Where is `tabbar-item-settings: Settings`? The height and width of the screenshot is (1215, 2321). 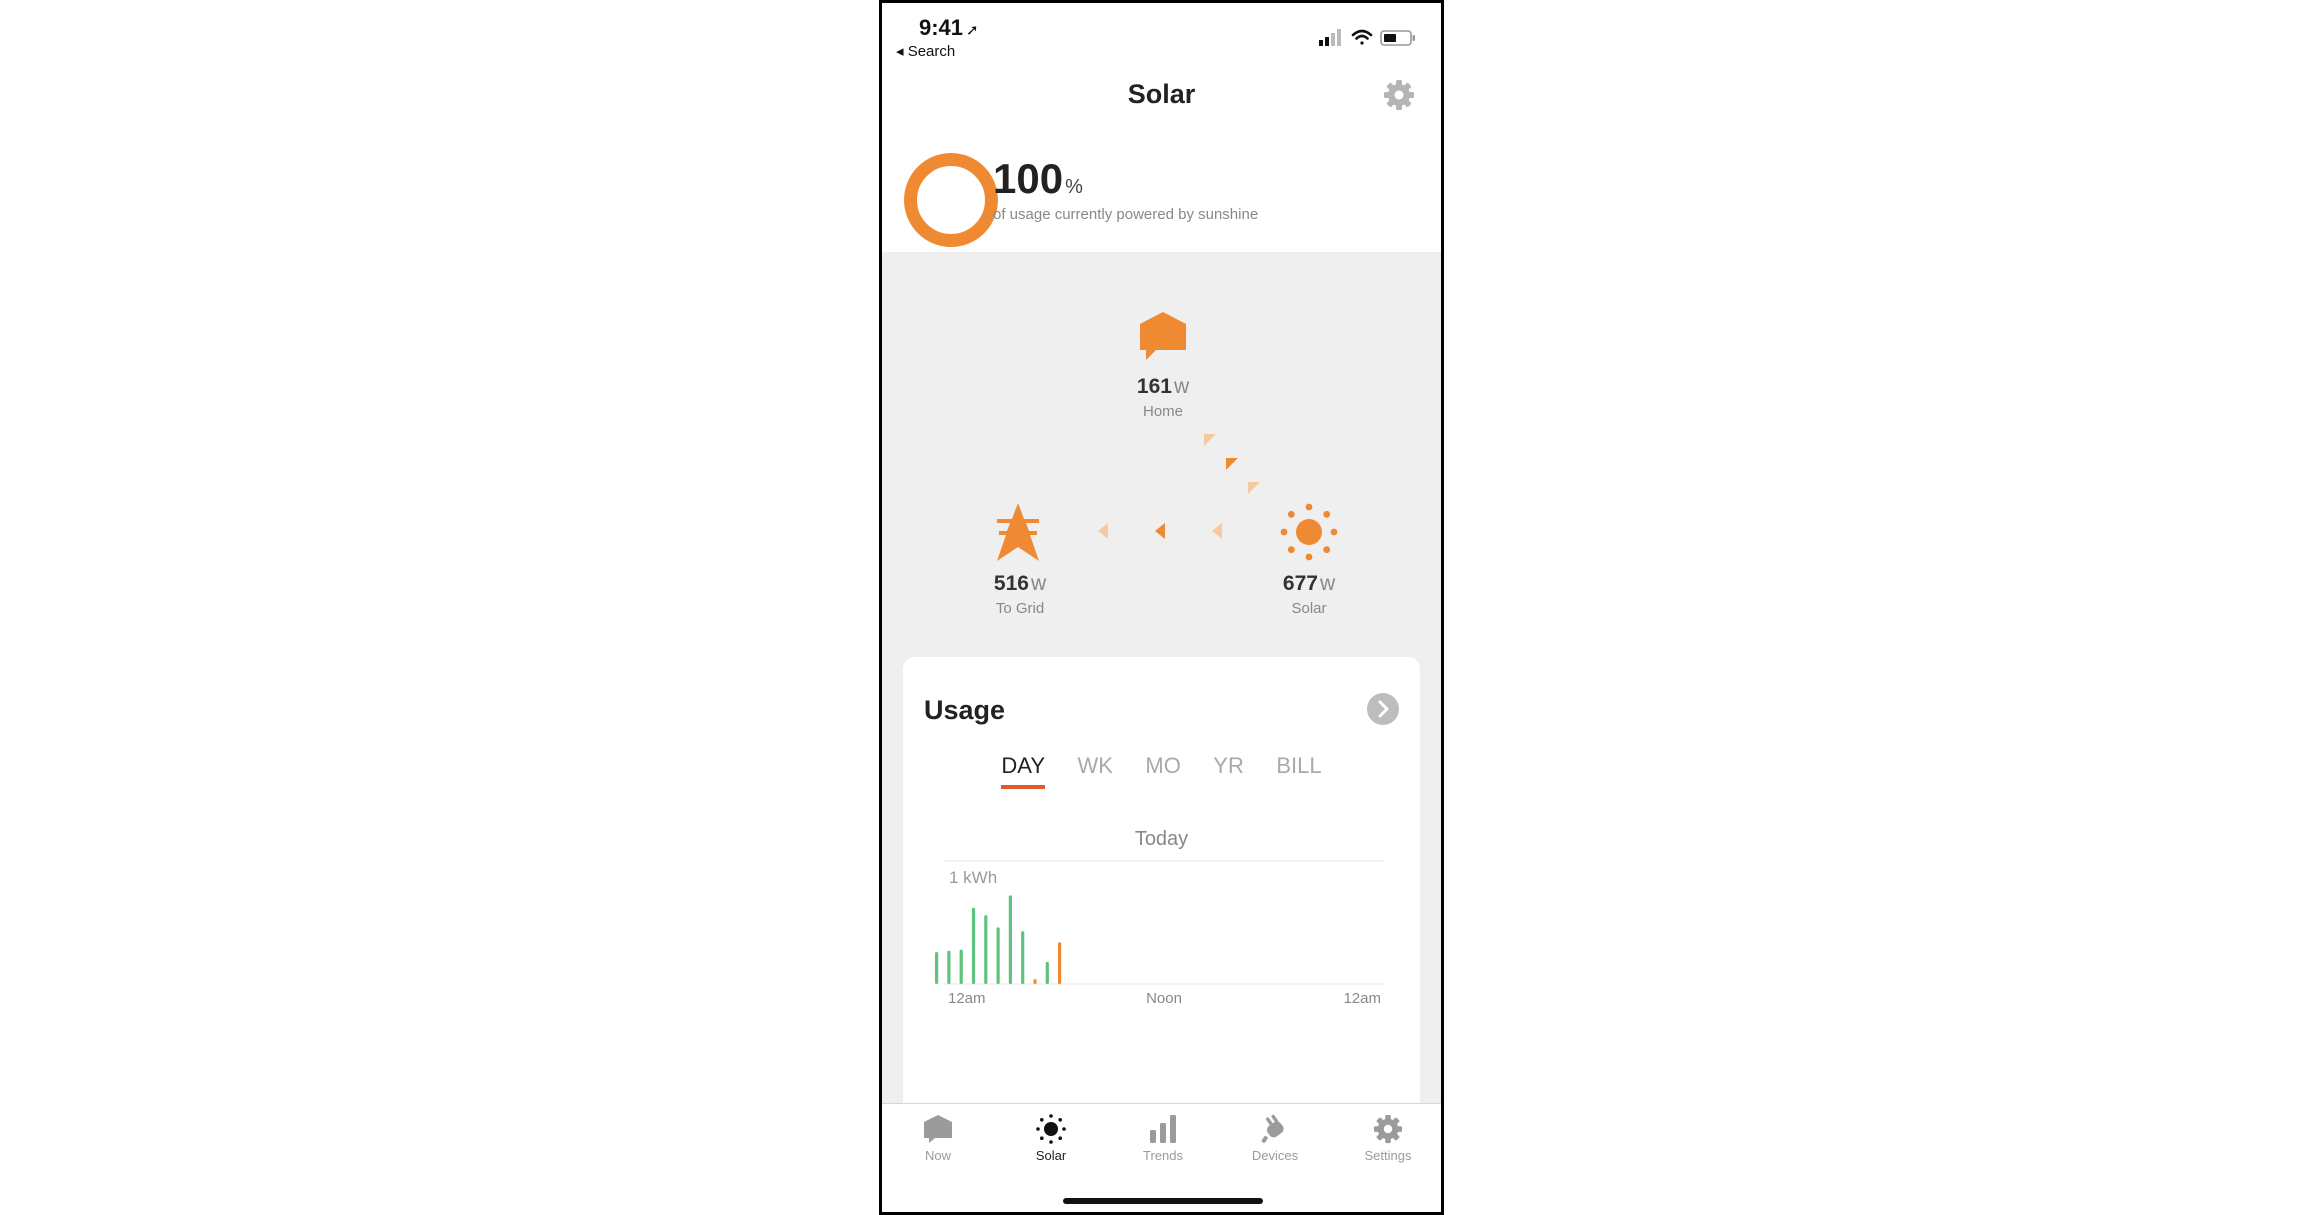
tabbar-item-settings: Settings is located at coordinates (1388, 1138).